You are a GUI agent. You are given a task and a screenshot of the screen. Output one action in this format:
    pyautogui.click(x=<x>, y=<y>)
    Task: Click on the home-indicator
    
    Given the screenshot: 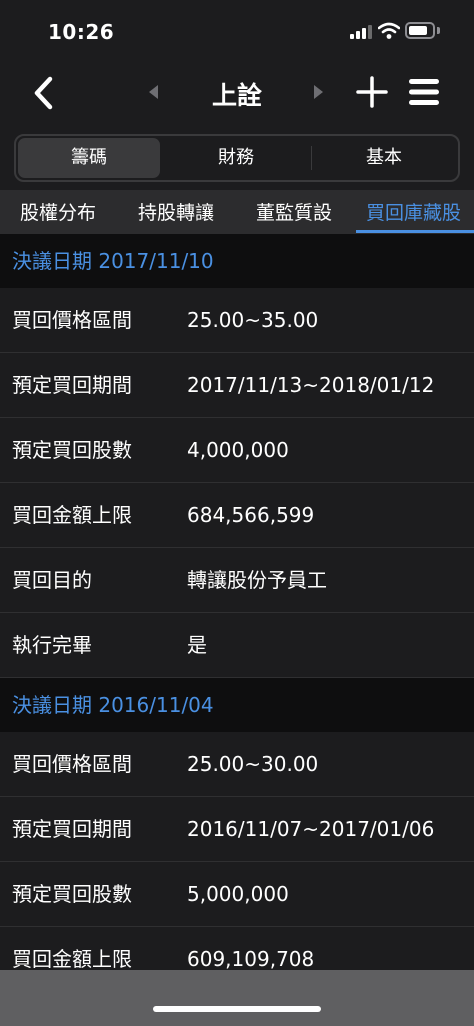 What is the action you would take?
    pyautogui.click(x=237, y=1009)
    